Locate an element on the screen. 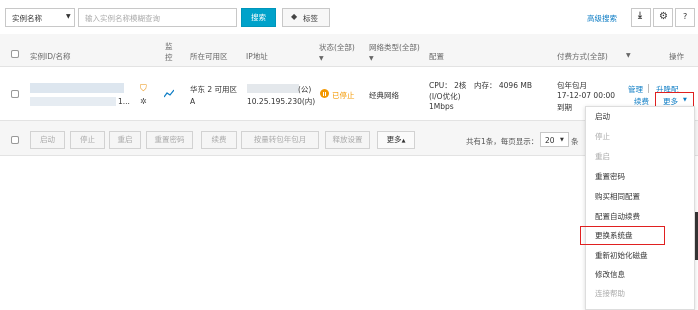 The image size is (698, 310). bulk-more-button: 更多▲ is located at coordinates (396, 140).